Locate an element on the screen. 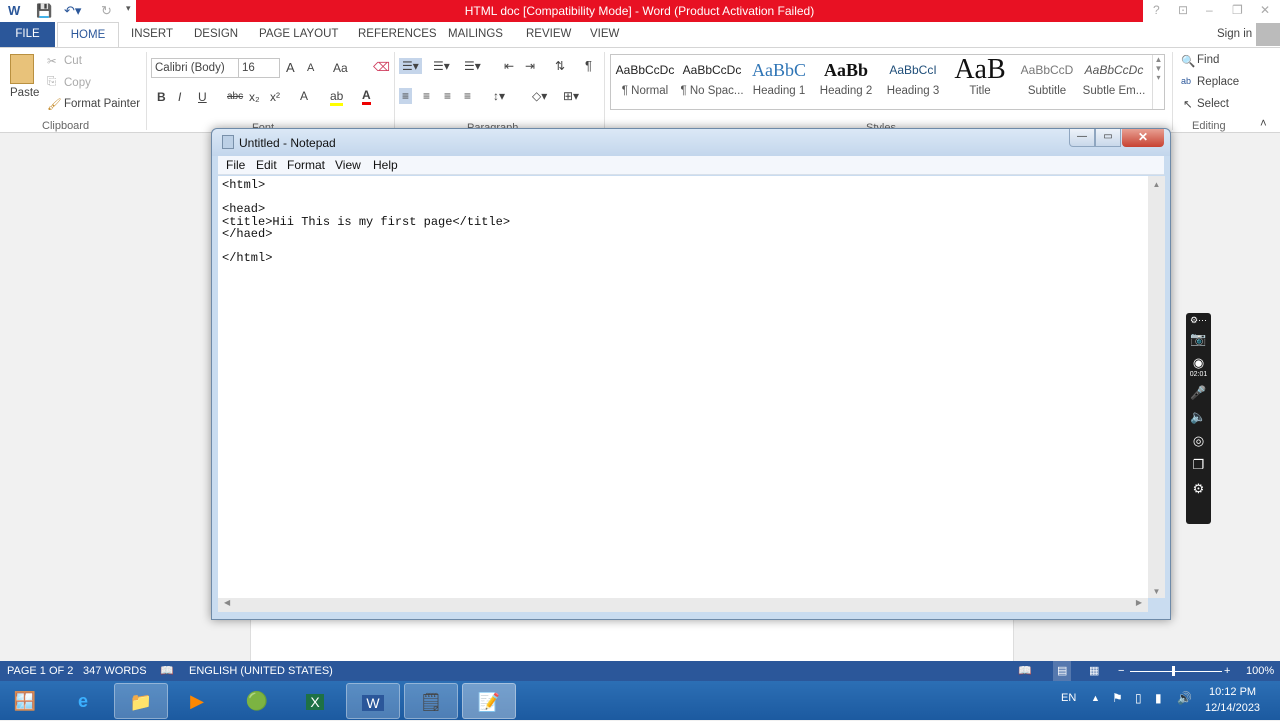  align-right-icon: ≡ is located at coordinates (447, 96).